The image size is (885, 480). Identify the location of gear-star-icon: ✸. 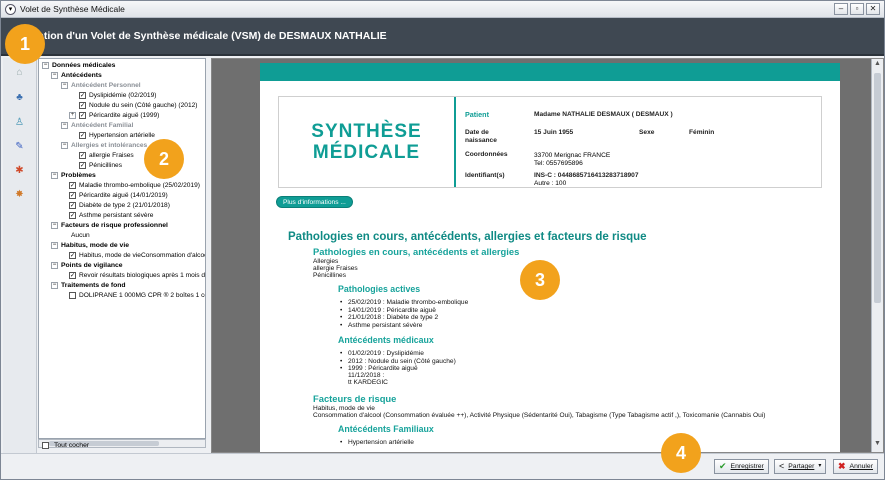
(19, 194).